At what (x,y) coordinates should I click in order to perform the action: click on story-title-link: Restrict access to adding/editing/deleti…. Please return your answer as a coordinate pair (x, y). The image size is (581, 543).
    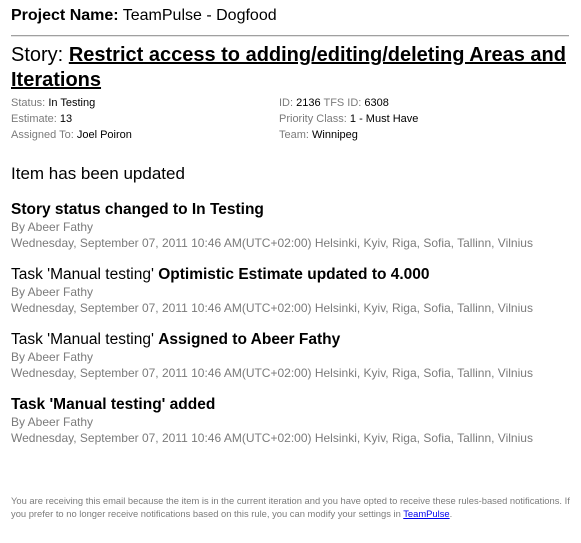
    Looking at the image, I should click on (288, 67).